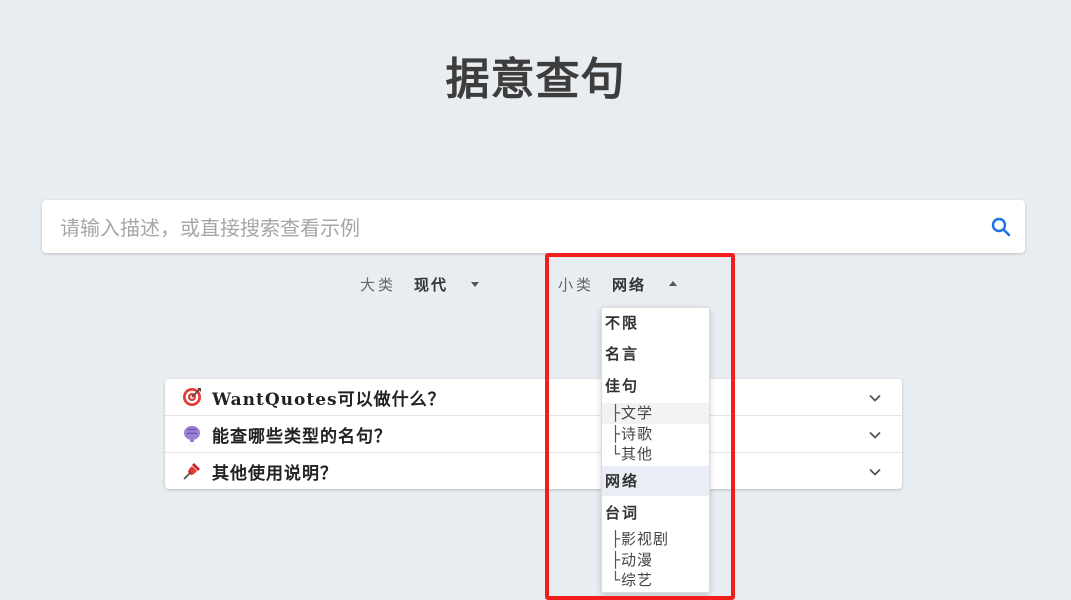 The height and width of the screenshot is (600, 1071). I want to click on faq-question: 能查哪些类型的名句？, so click(302, 436).